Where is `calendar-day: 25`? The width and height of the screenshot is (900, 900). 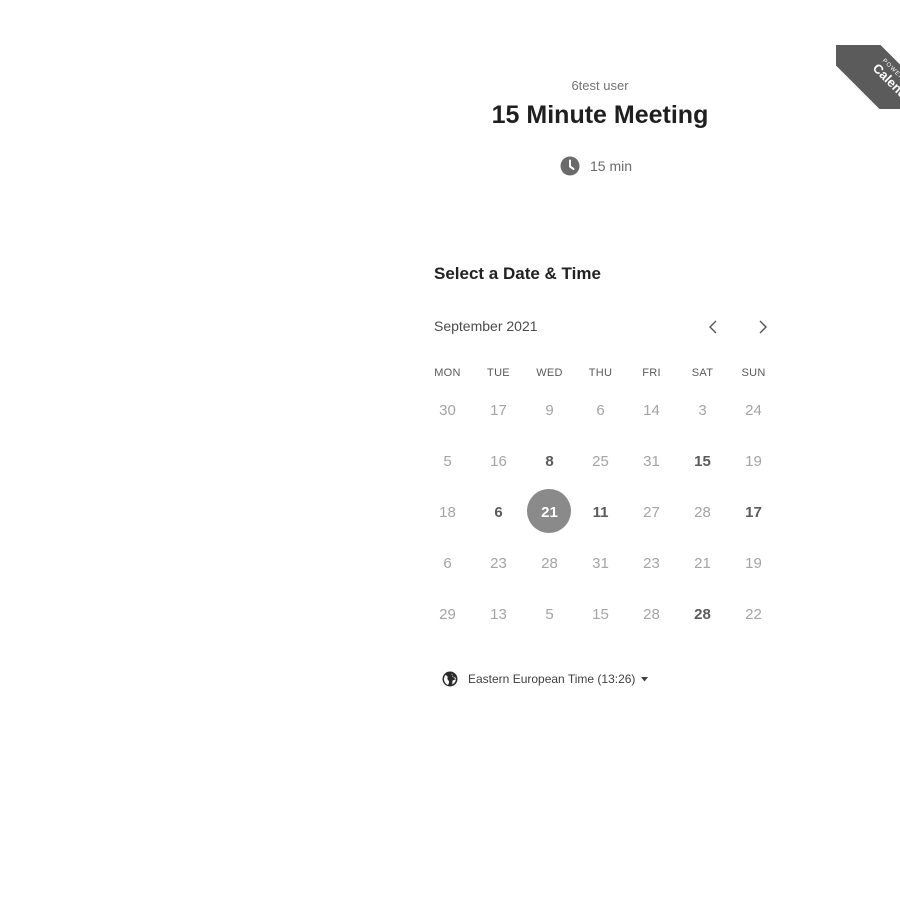
calendar-day: 25 is located at coordinates (600, 461).